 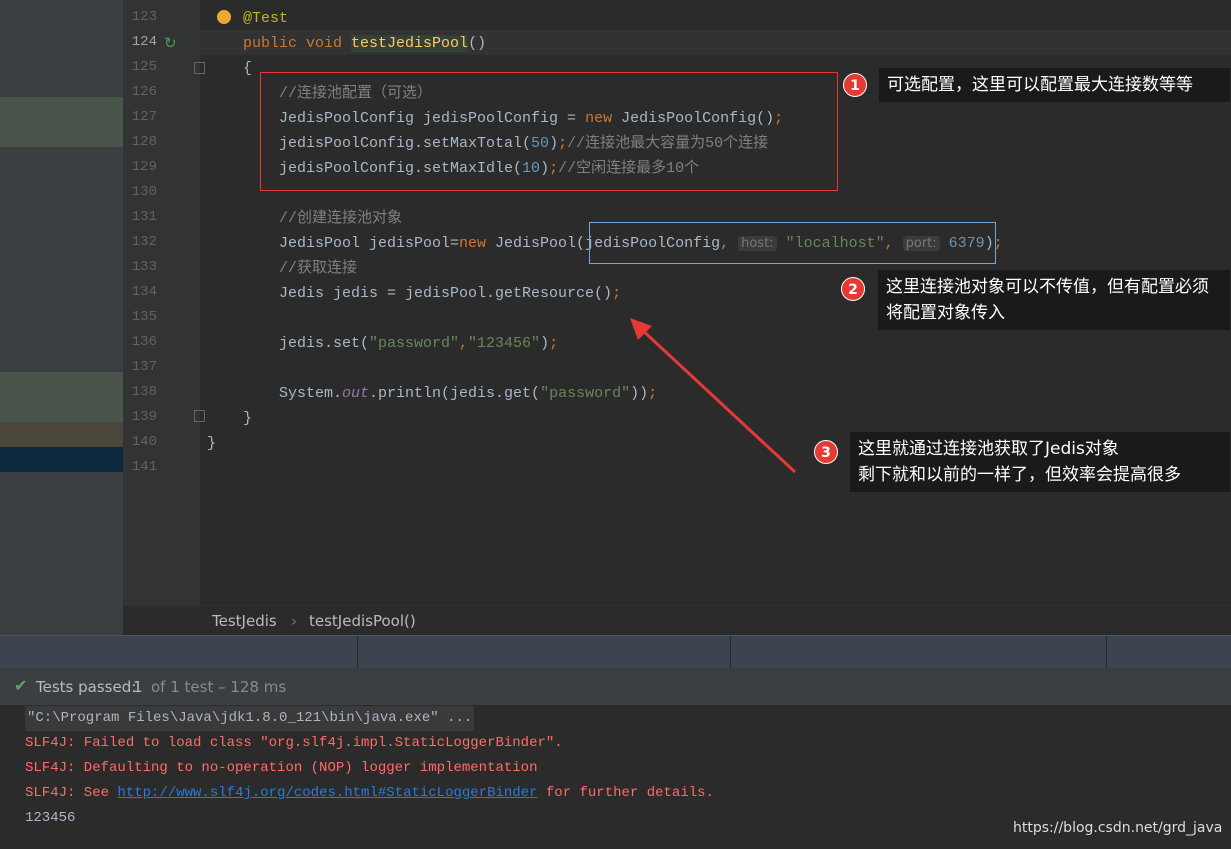 I want to click on tests-passed-label: Tests passed:, so click(x=86, y=687).